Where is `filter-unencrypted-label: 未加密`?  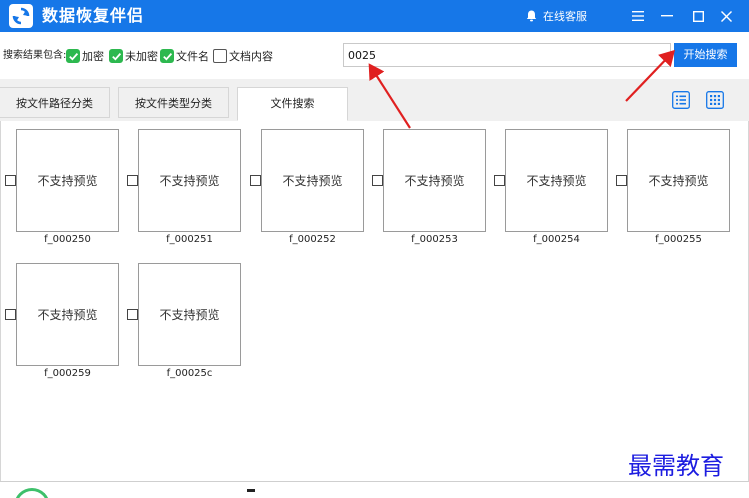
filter-unencrypted-label: 未加密 is located at coordinates (141, 56).